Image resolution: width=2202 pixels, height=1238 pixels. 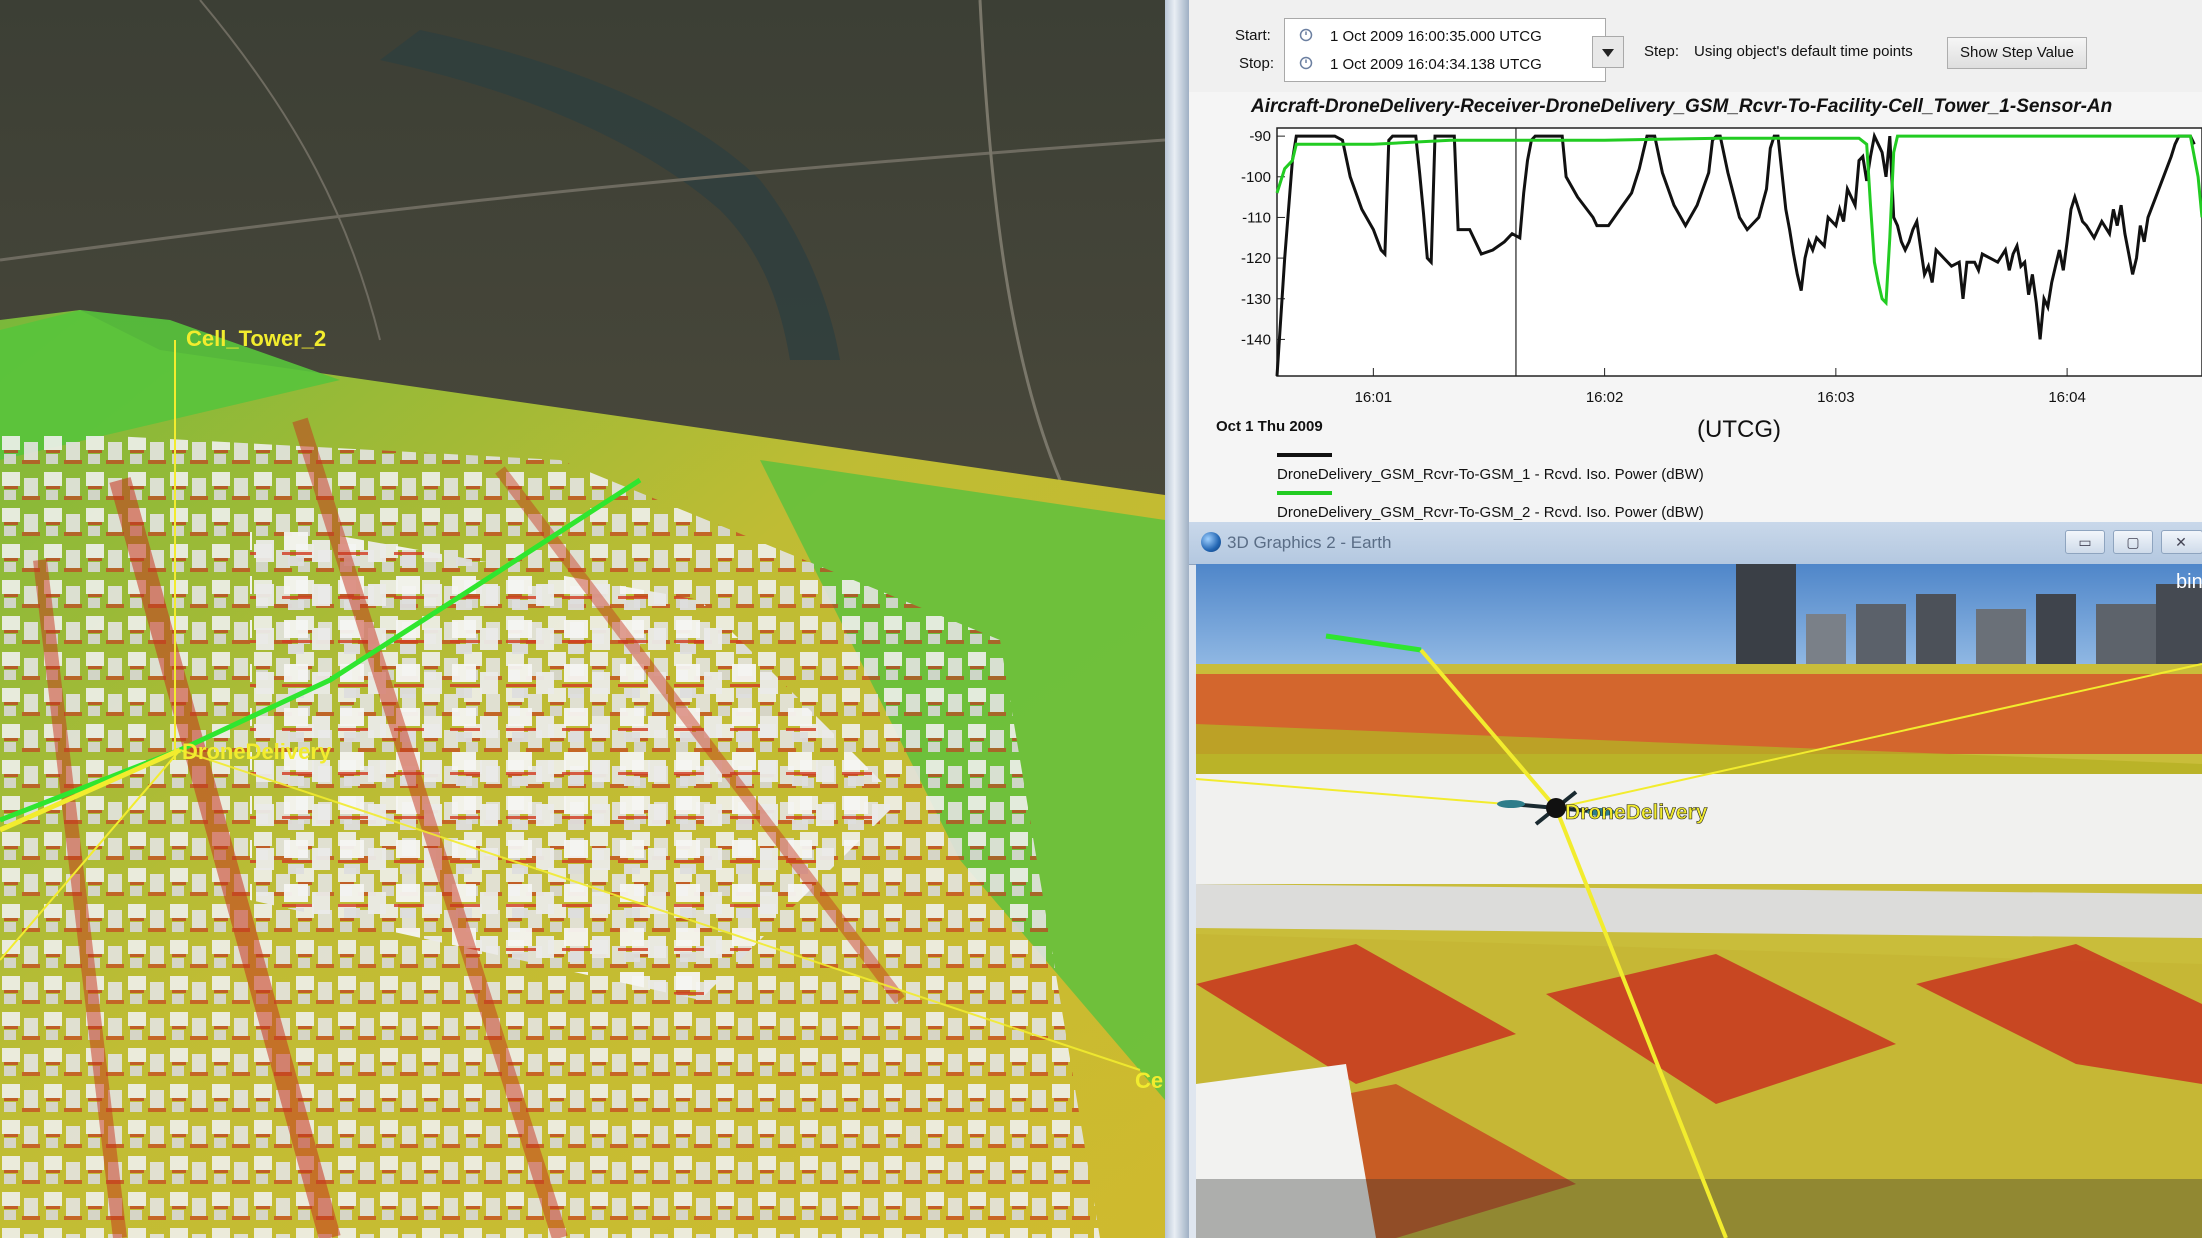 What do you see at coordinates (1256, 217) in the screenshot?
I see `y-tick-label: -110` at bounding box center [1256, 217].